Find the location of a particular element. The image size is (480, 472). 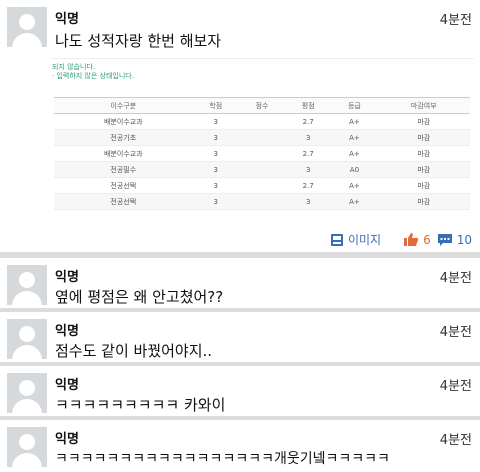

comment-text: ㅋㅋㅋㅋㅋㅋㅋㅋㅋ 카와이 is located at coordinates (140, 405).